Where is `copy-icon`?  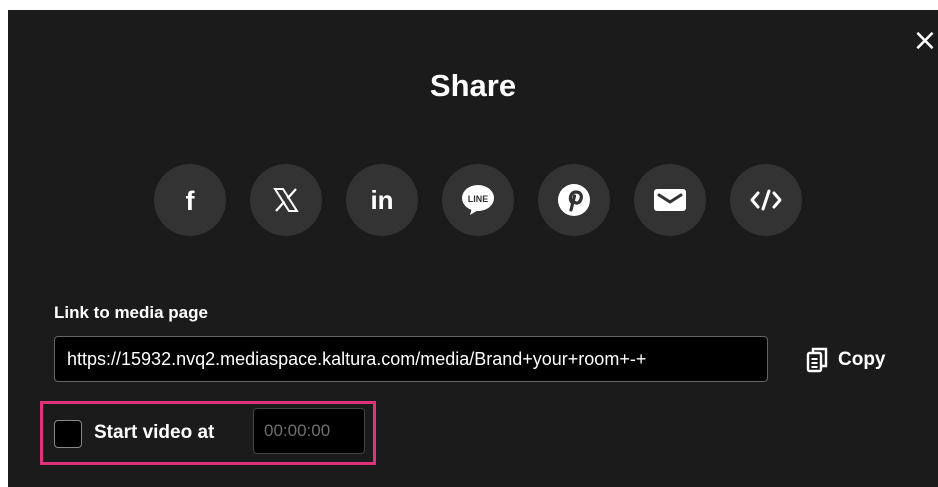 copy-icon is located at coordinates (817, 360).